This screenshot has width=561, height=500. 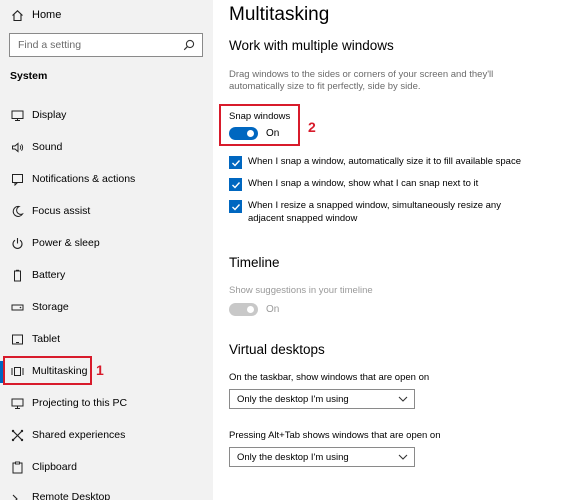 What do you see at coordinates (273, 133) in the screenshot?
I see `snap-windows-state: On` at bounding box center [273, 133].